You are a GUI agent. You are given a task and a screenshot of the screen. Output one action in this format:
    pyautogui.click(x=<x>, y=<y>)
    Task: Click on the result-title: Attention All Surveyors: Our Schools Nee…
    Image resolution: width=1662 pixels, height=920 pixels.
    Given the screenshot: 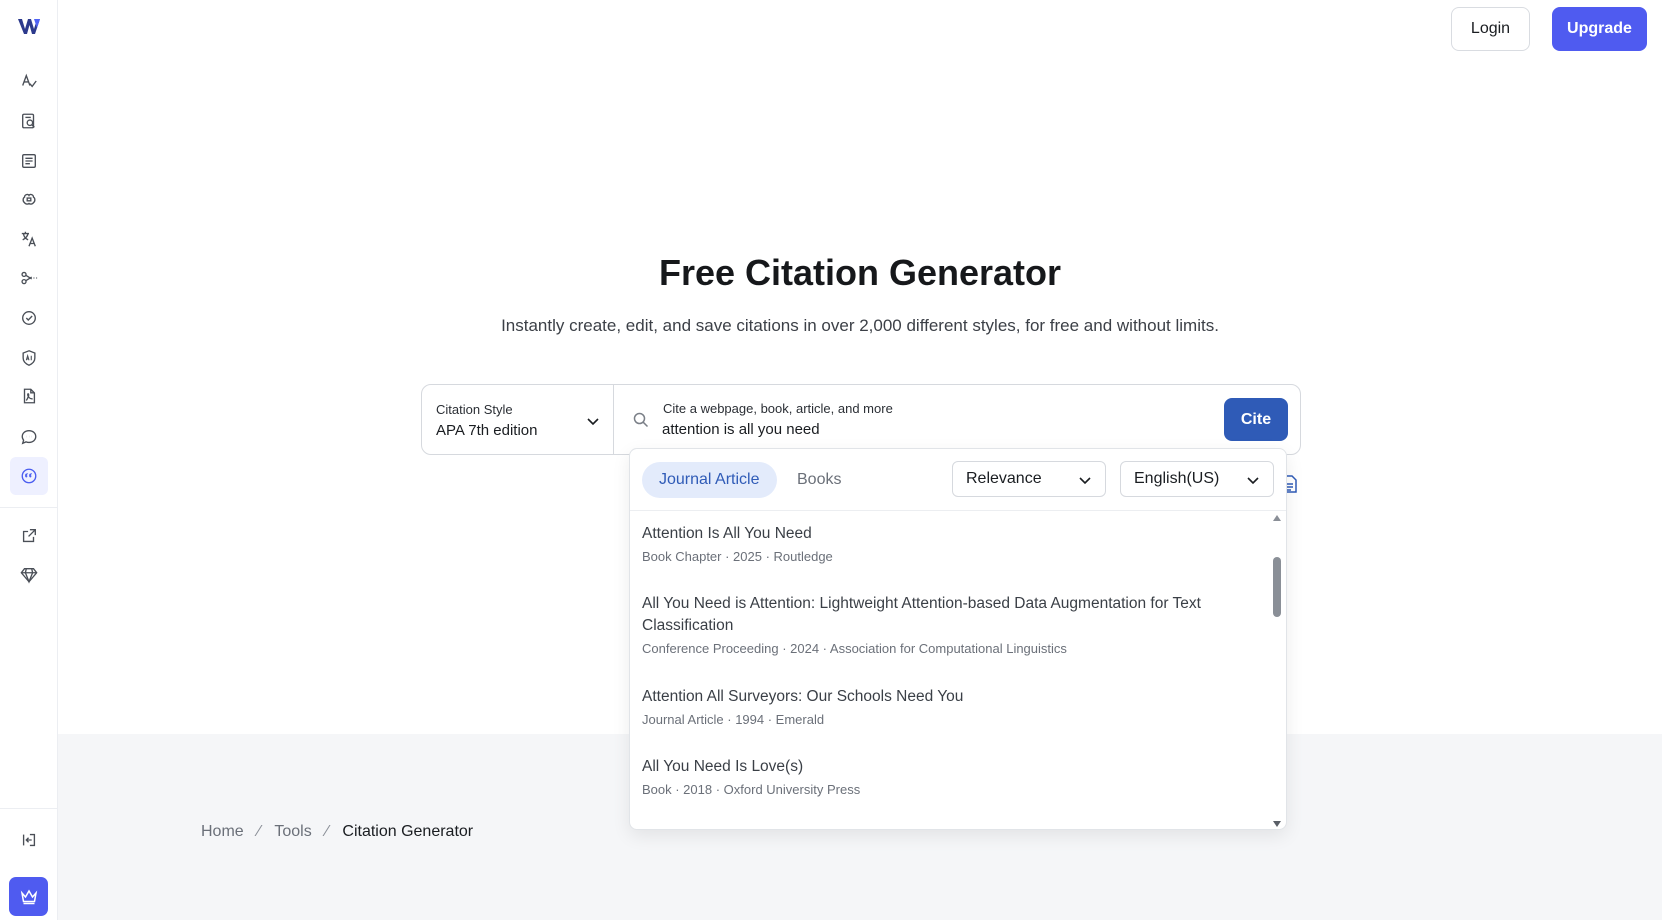 What is the action you would take?
    pyautogui.click(x=803, y=696)
    